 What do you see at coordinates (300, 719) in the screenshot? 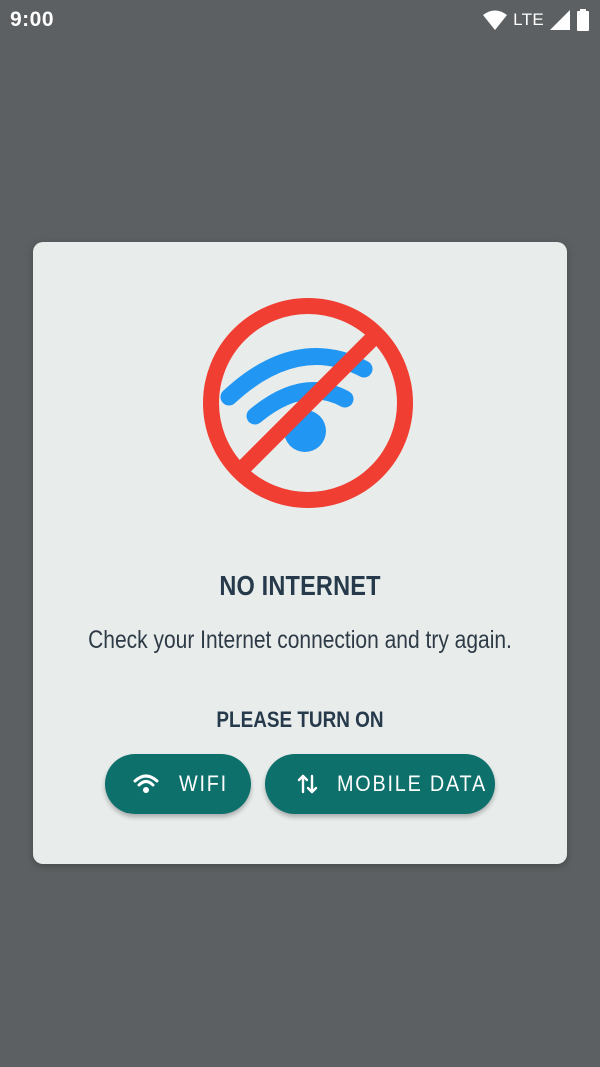
I see `turn-on-label: PLEASE TURN ON` at bounding box center [300, 719].